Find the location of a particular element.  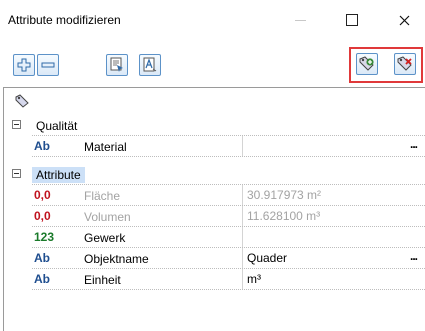

pick-attribute-button is located at coordinates (117, 65).